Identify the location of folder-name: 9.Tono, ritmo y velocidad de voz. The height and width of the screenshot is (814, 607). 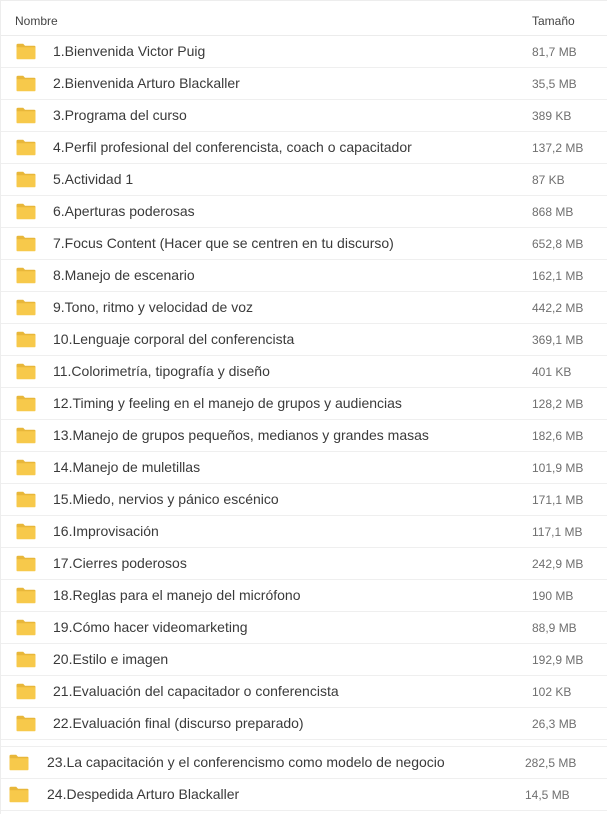
(153, 307).